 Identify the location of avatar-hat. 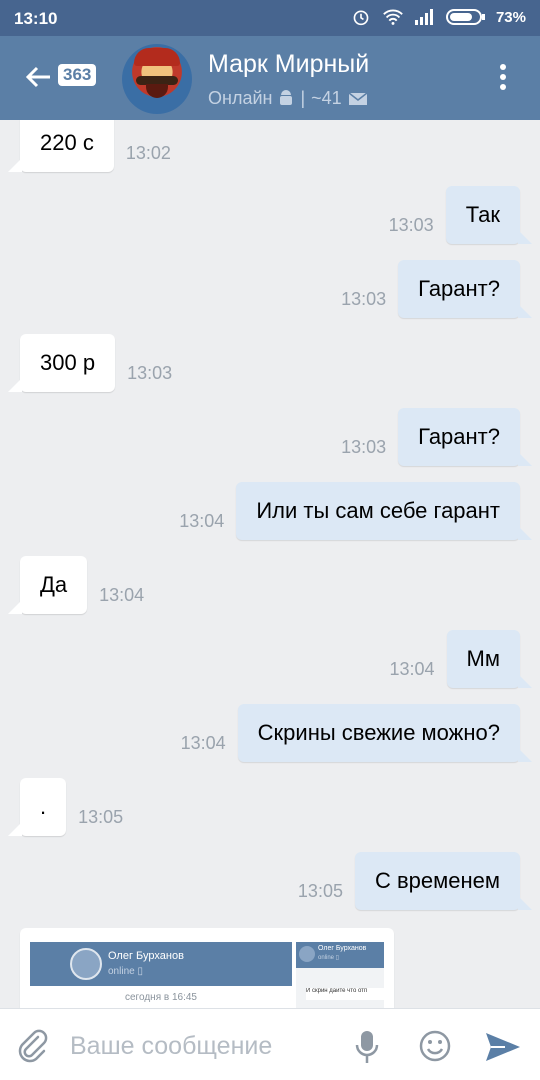
(157, 57).